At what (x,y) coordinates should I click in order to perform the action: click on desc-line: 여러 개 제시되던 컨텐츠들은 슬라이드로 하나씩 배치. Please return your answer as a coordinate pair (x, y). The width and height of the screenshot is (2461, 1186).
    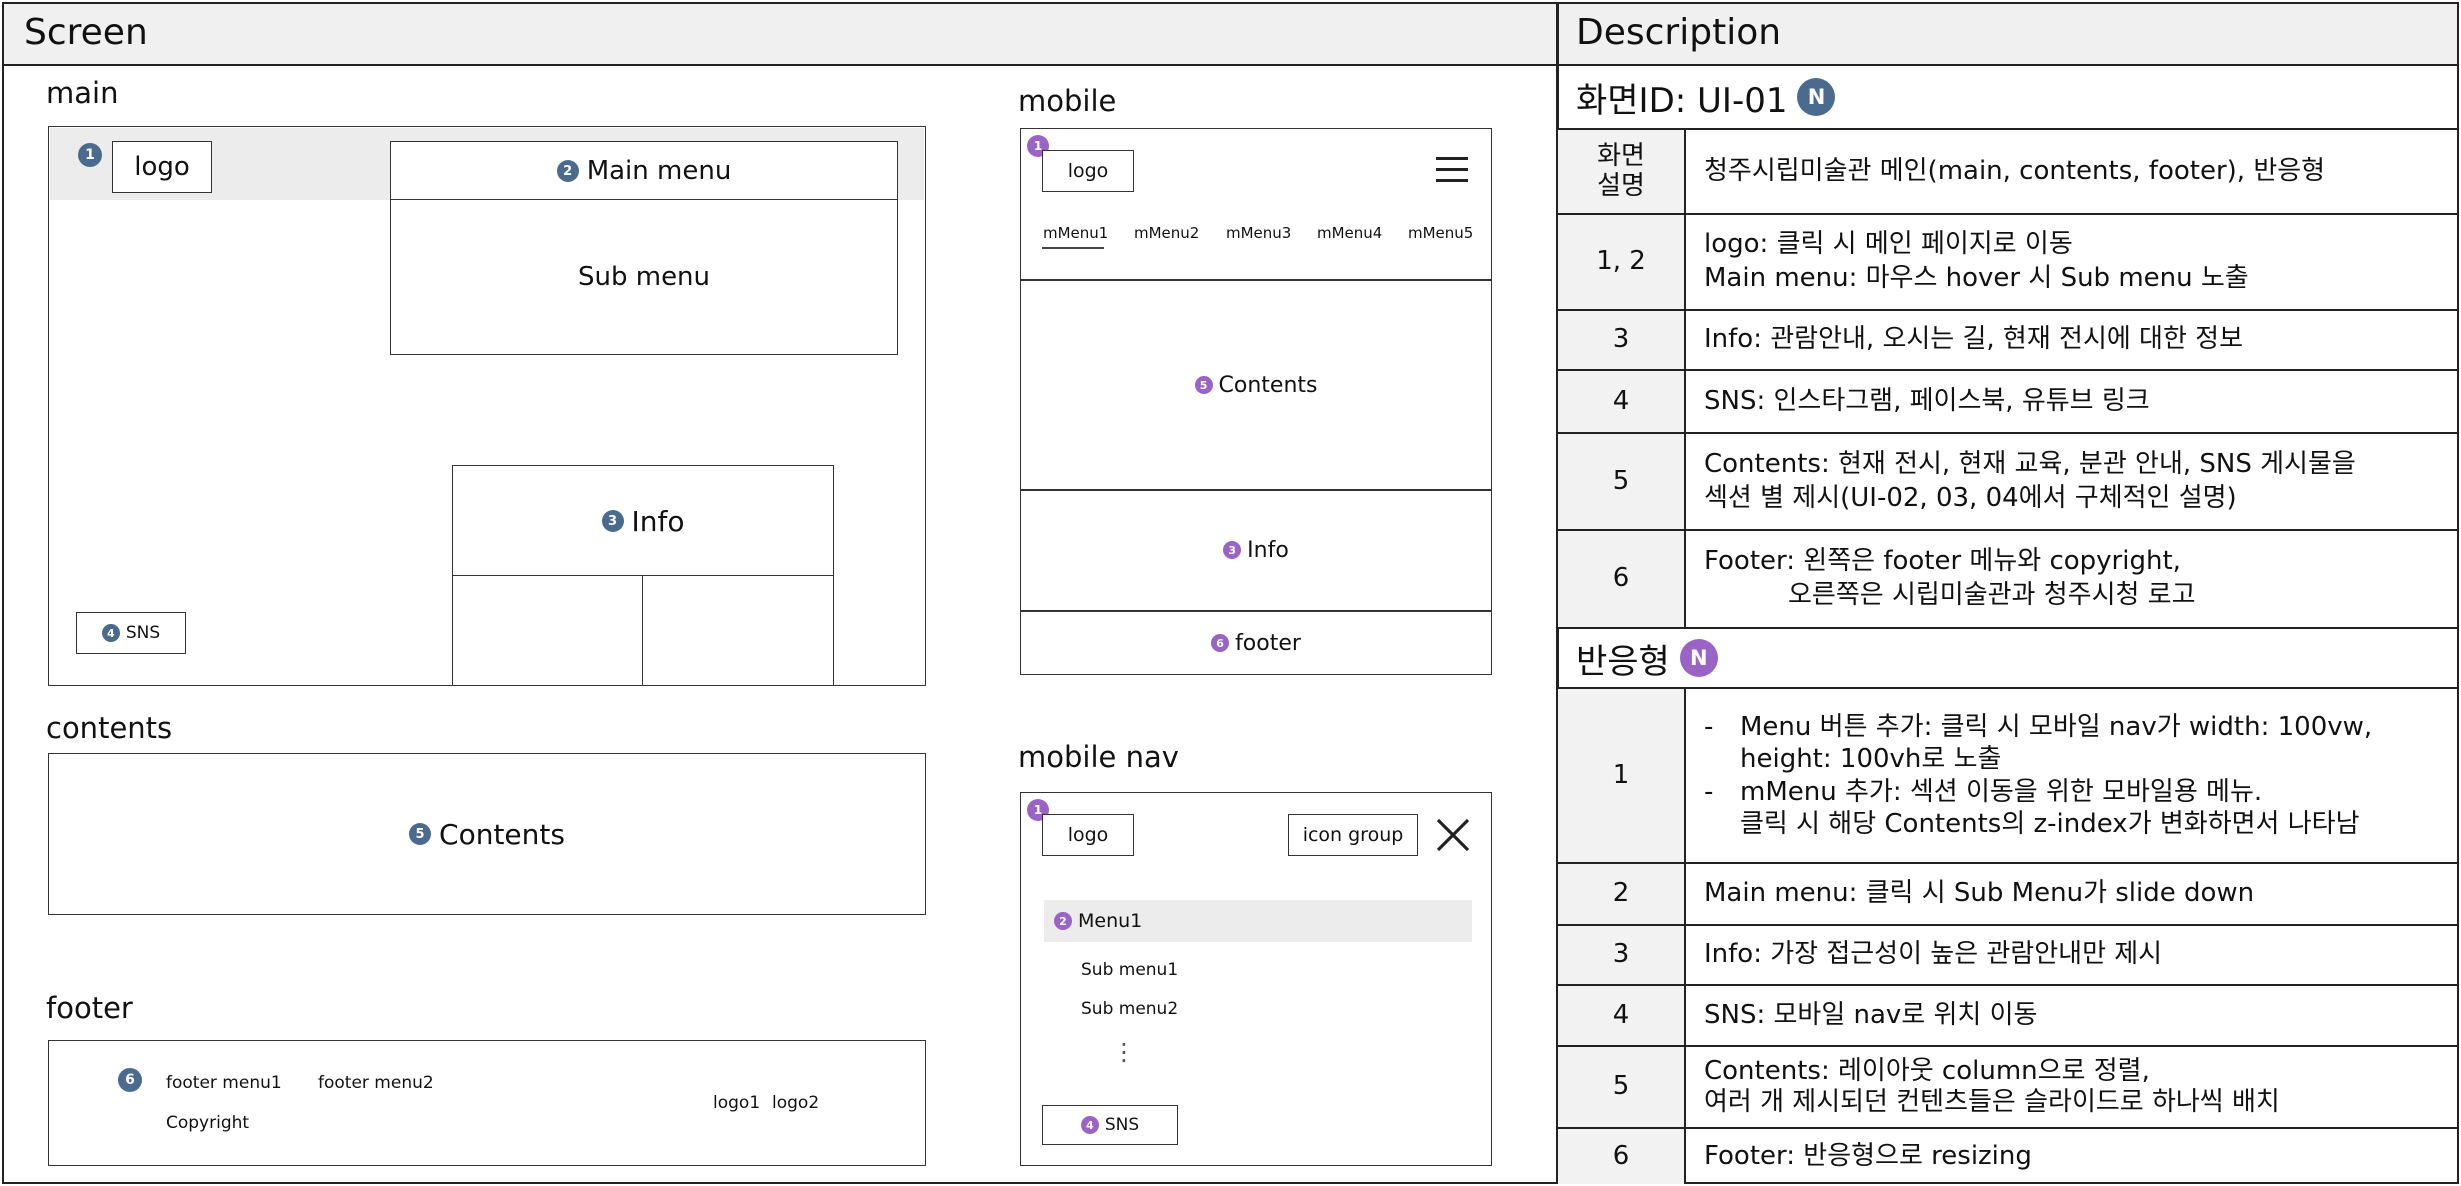
    Looking at the image, I should click on (1992, 1102).